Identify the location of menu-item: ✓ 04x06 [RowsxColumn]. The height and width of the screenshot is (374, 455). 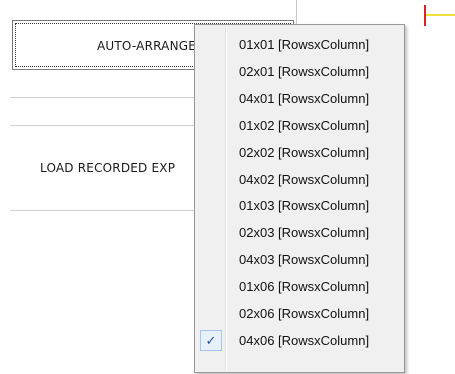
(299, 341).